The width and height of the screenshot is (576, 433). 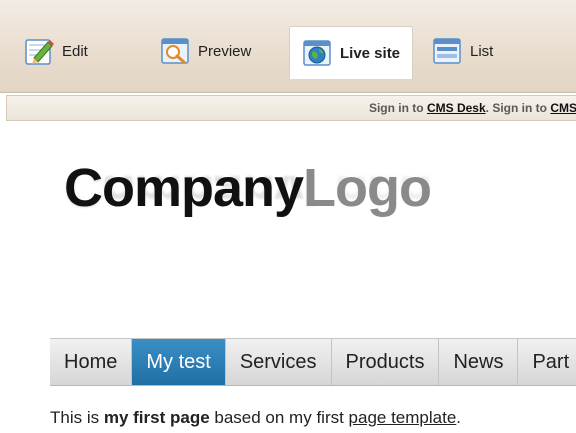 I want to click on preview-magnifier-icon, so click(x=175, y=51).